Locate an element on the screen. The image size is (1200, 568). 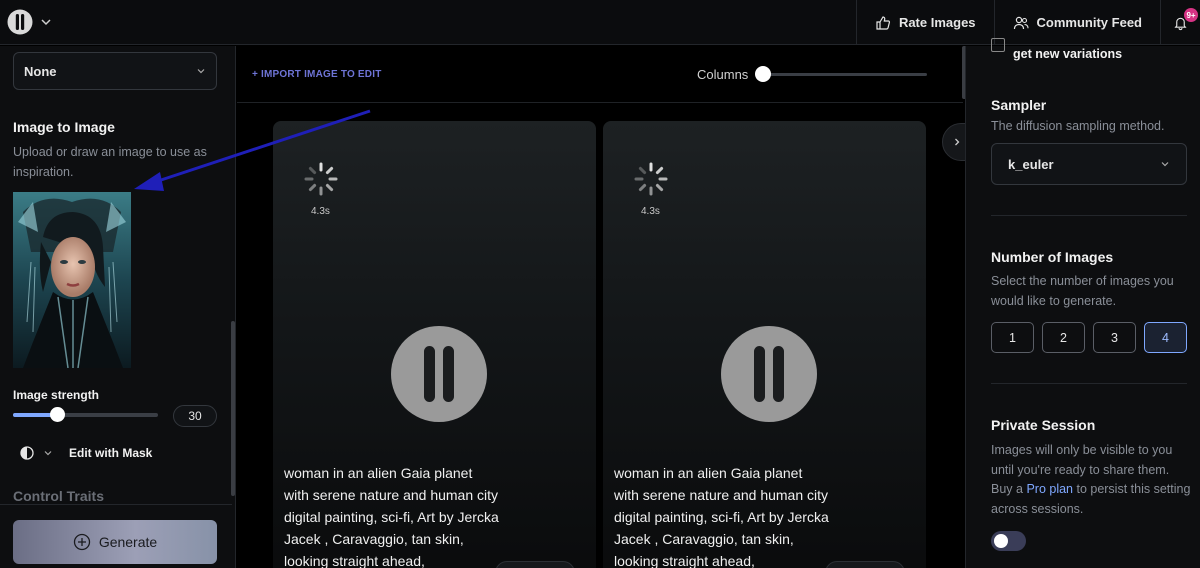
number-of-images-selector: 1 2 3 4 is located at coordinates (1089, 337).